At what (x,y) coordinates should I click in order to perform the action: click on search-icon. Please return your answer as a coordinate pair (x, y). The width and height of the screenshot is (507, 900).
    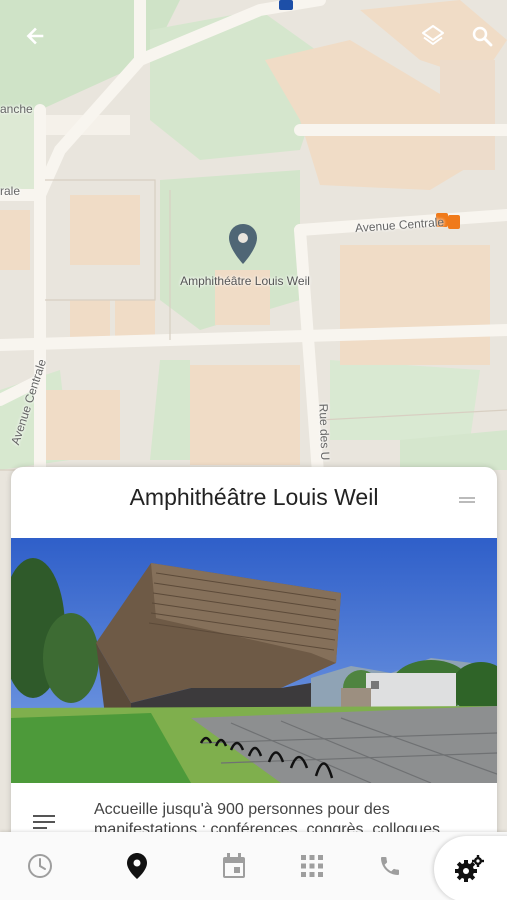
    Looking at the image, I should click on (482, 36).